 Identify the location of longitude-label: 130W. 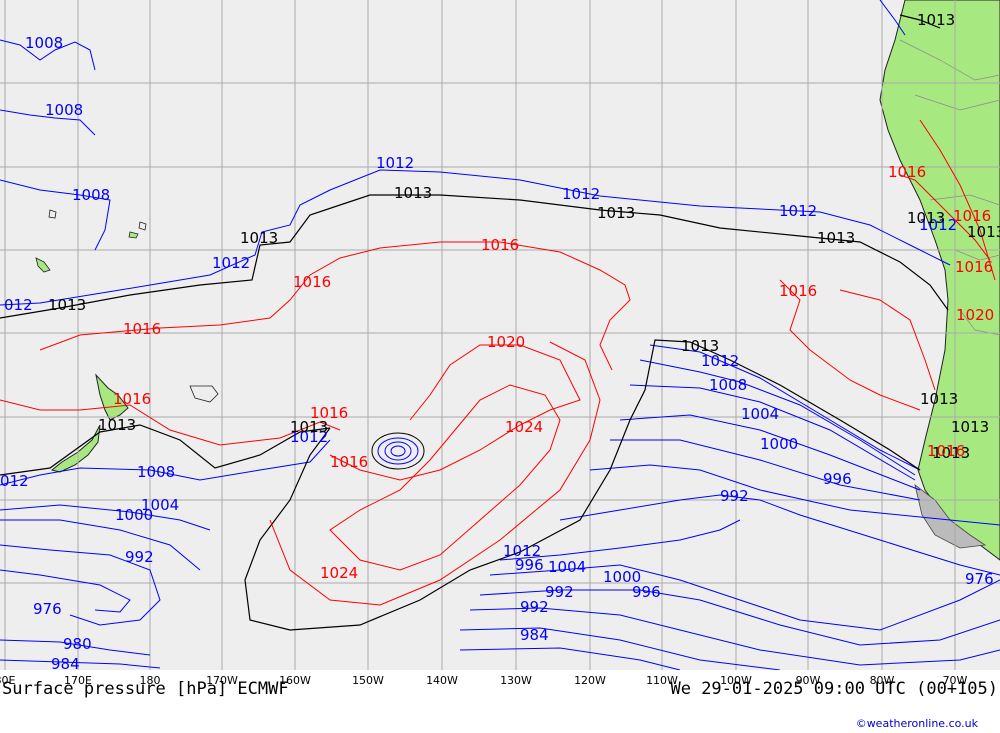
(516, 680).